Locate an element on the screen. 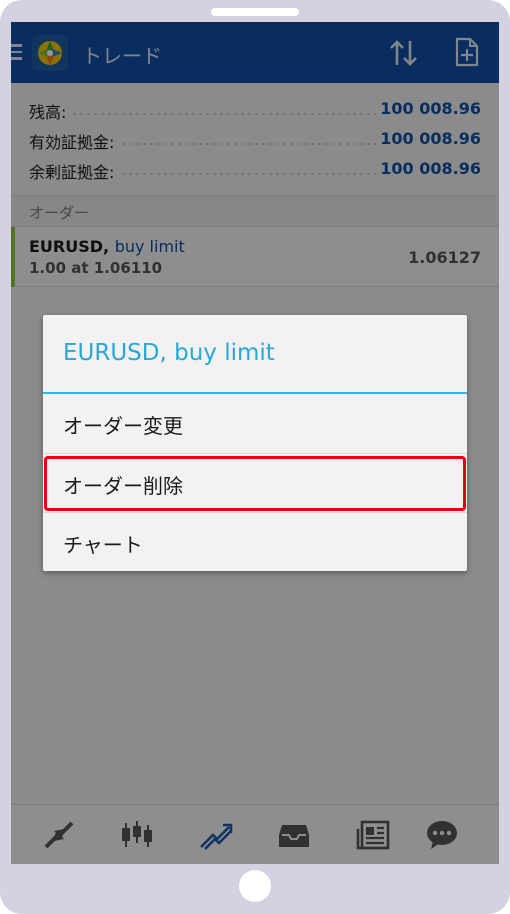 The height and width of the screenshot is (914, 510). dialog-title: EURUSD, buy limit is located at coordinates (169, 353).